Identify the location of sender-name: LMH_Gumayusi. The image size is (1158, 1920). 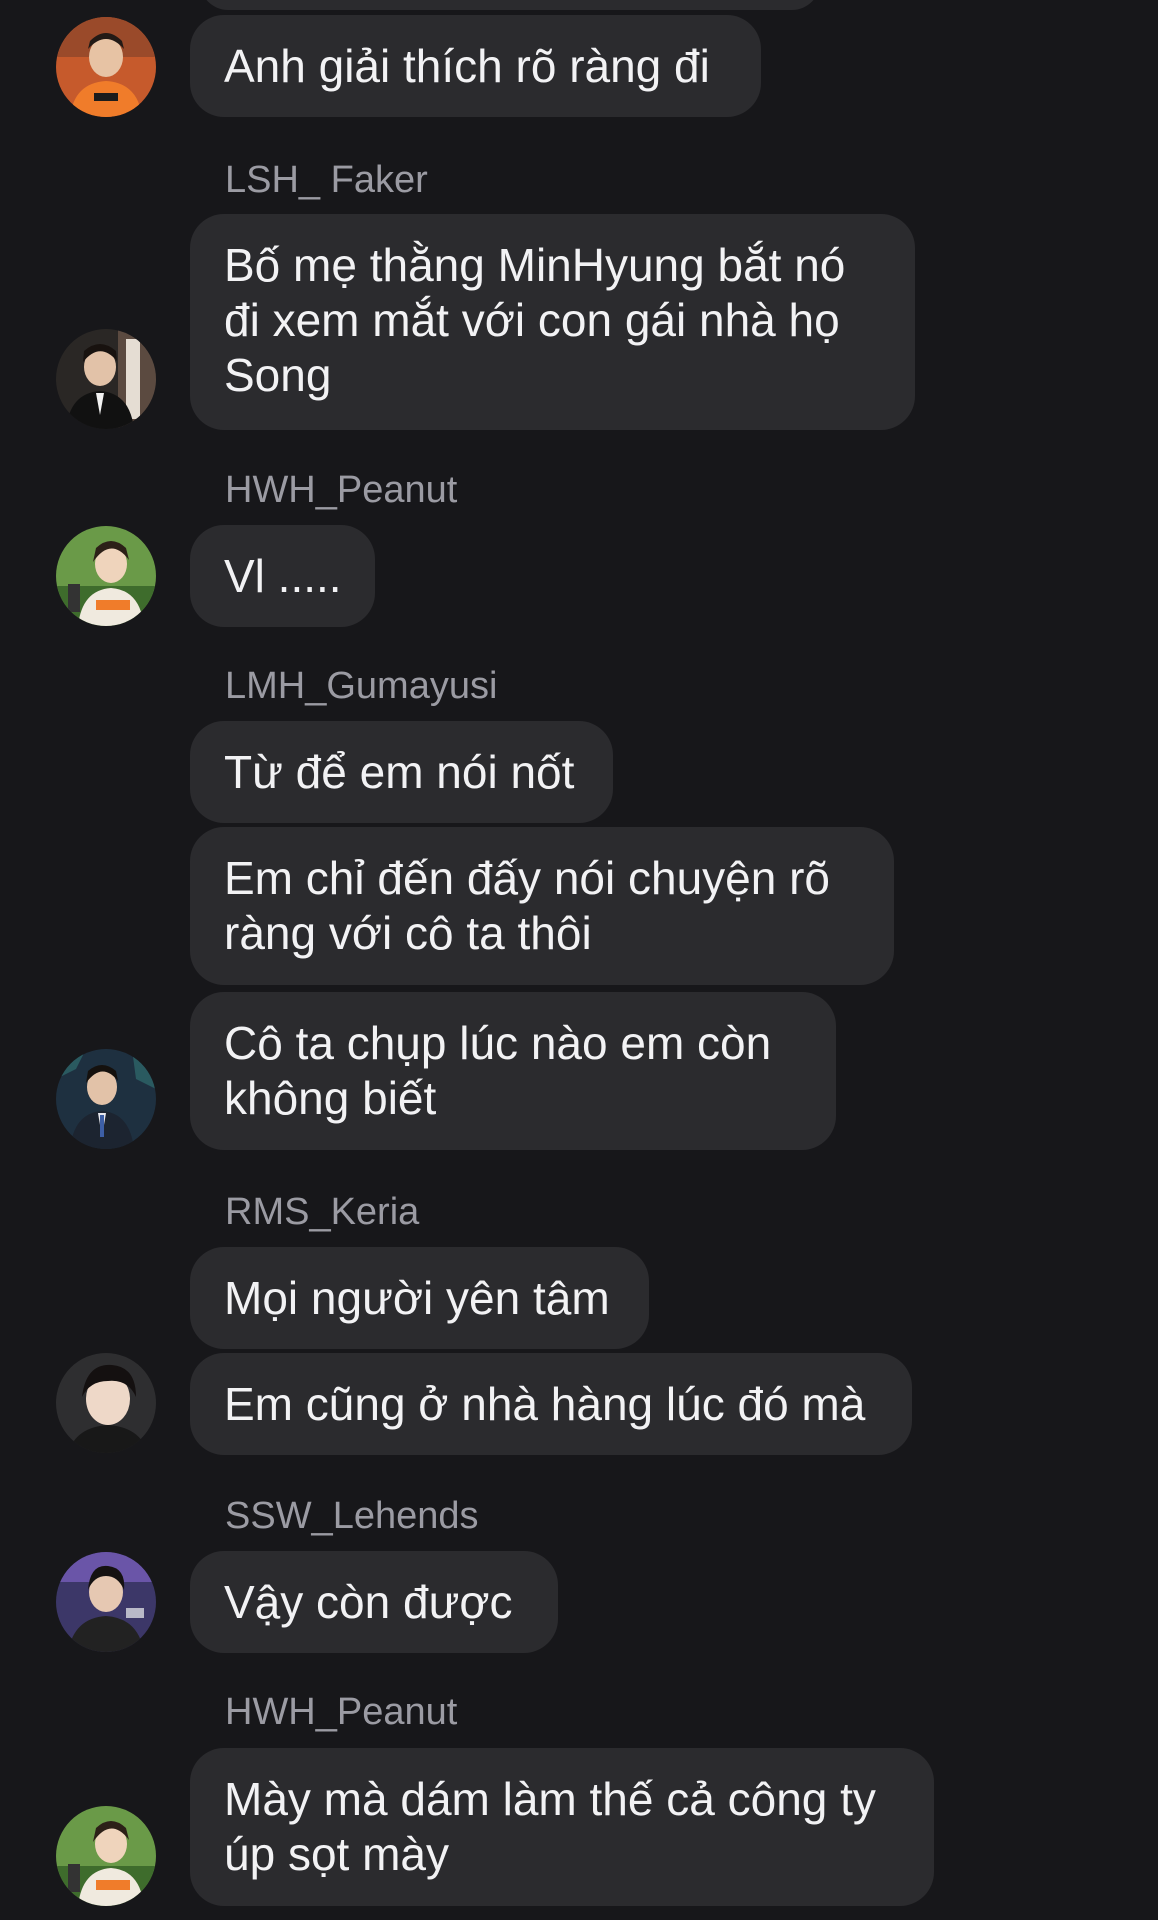
(361, 686).